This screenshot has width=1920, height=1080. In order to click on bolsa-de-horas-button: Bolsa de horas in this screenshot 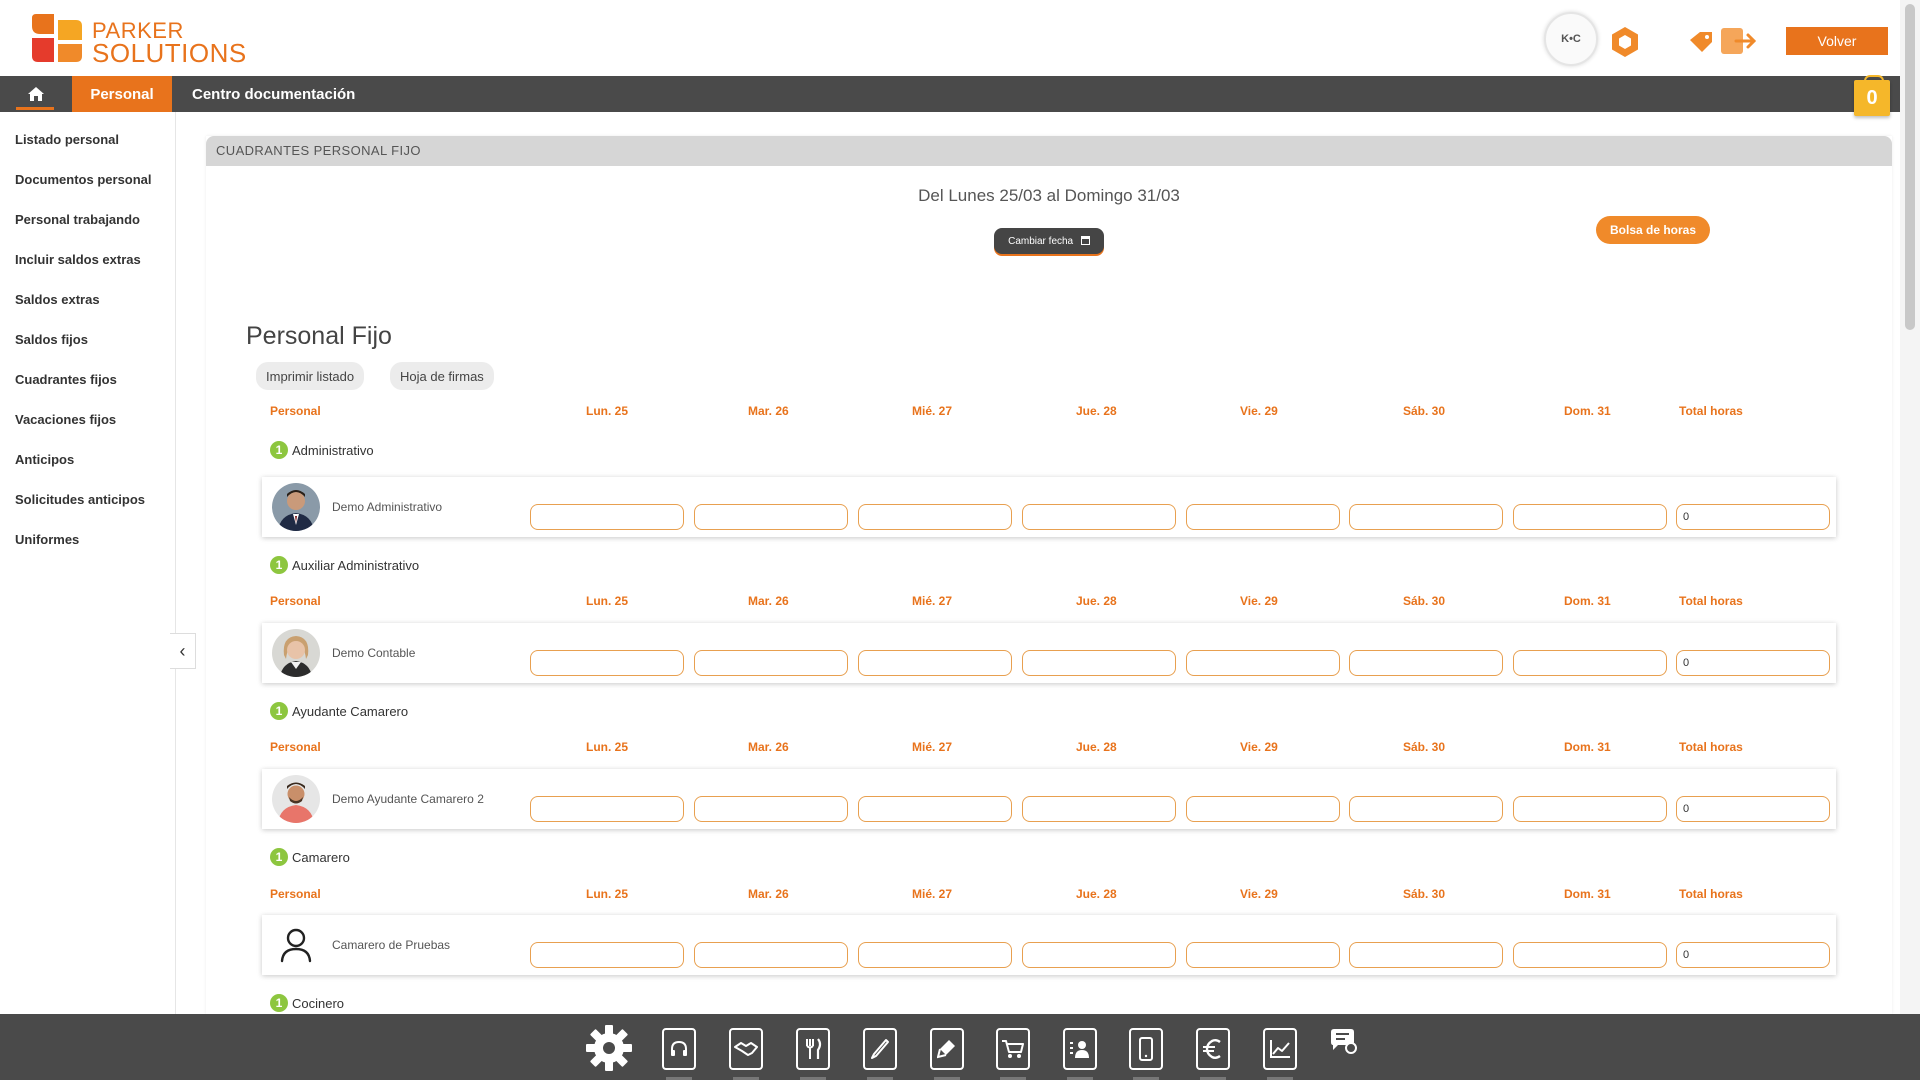, I will do `click(1653, 230)`.